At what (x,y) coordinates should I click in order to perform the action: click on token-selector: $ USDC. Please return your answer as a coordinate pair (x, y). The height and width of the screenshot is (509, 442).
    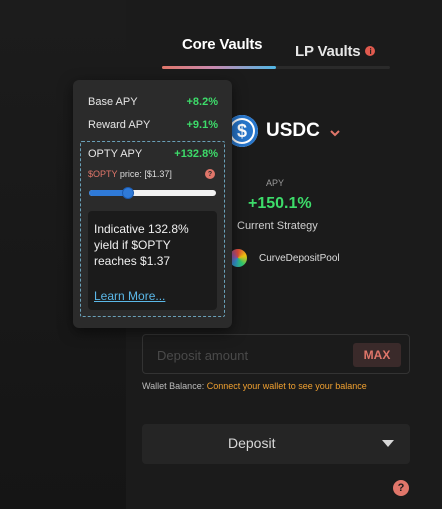
    Looking at the image, I should click on (283, 131).